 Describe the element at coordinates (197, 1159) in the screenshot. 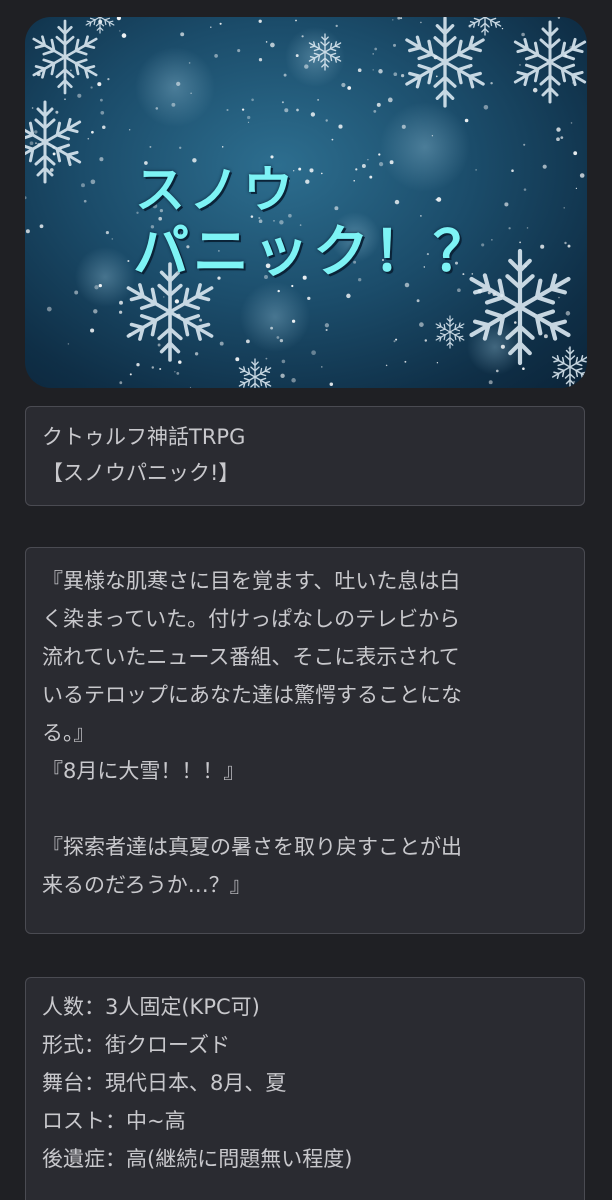

I see `aftereffects: 後遺症：高(継続に問題無い程度)` at that location.